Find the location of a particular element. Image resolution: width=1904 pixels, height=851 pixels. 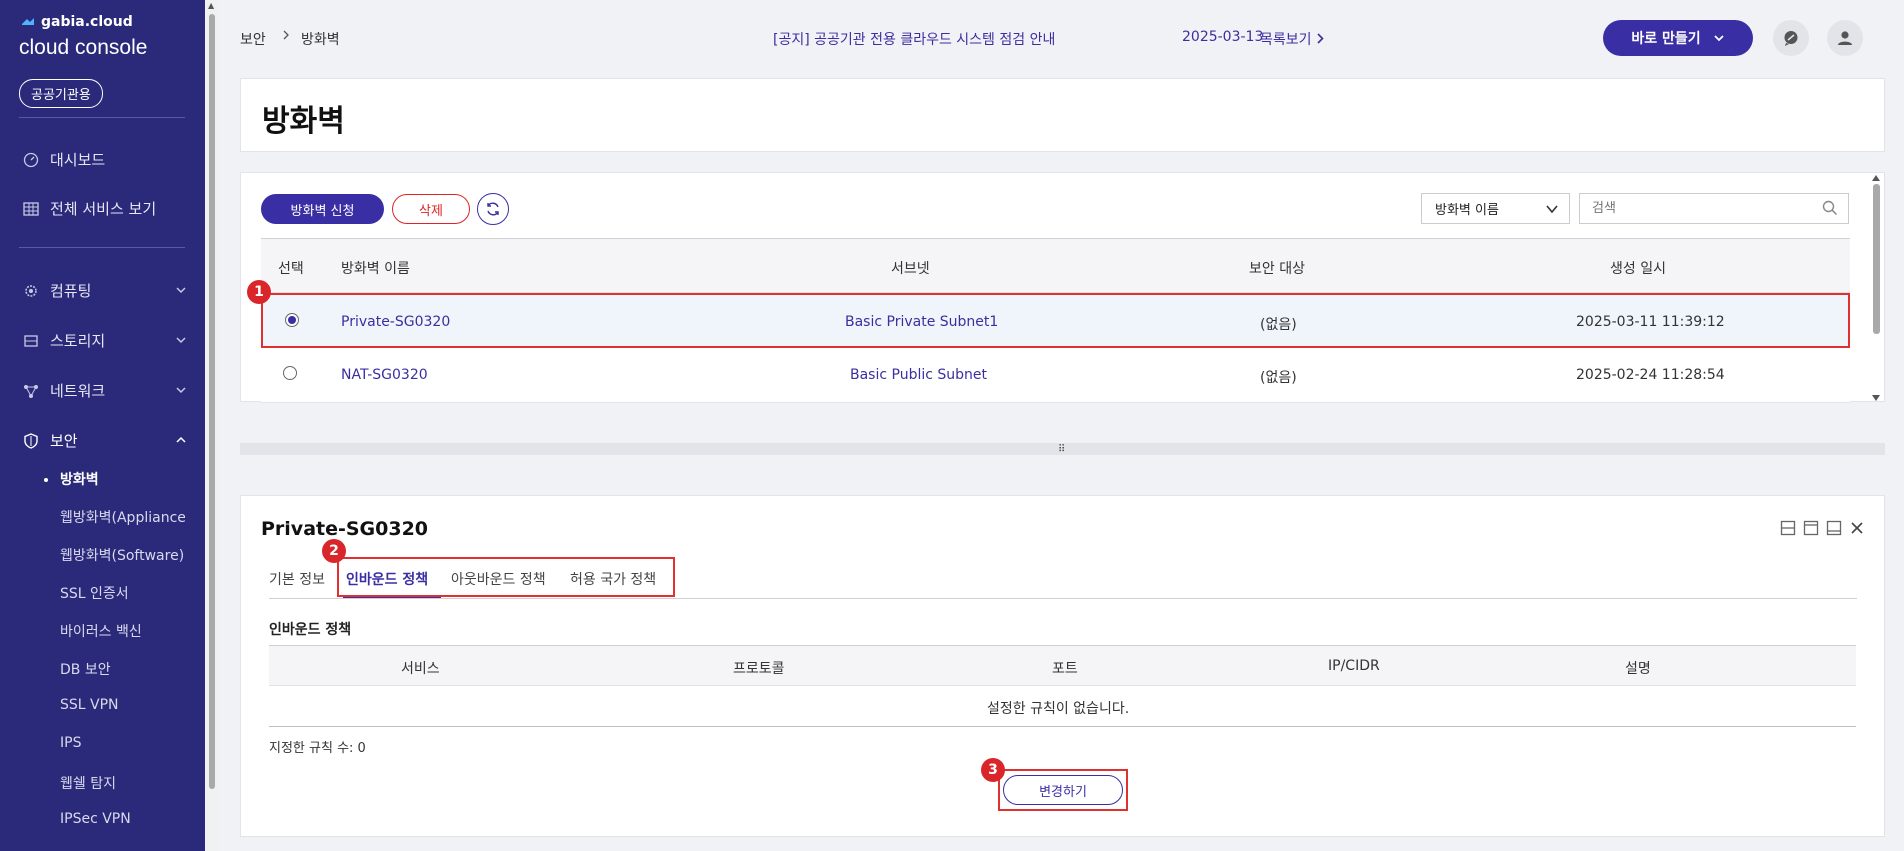

firewall-name-link: NAT-SG0320 is located at coordinates (384, 375).